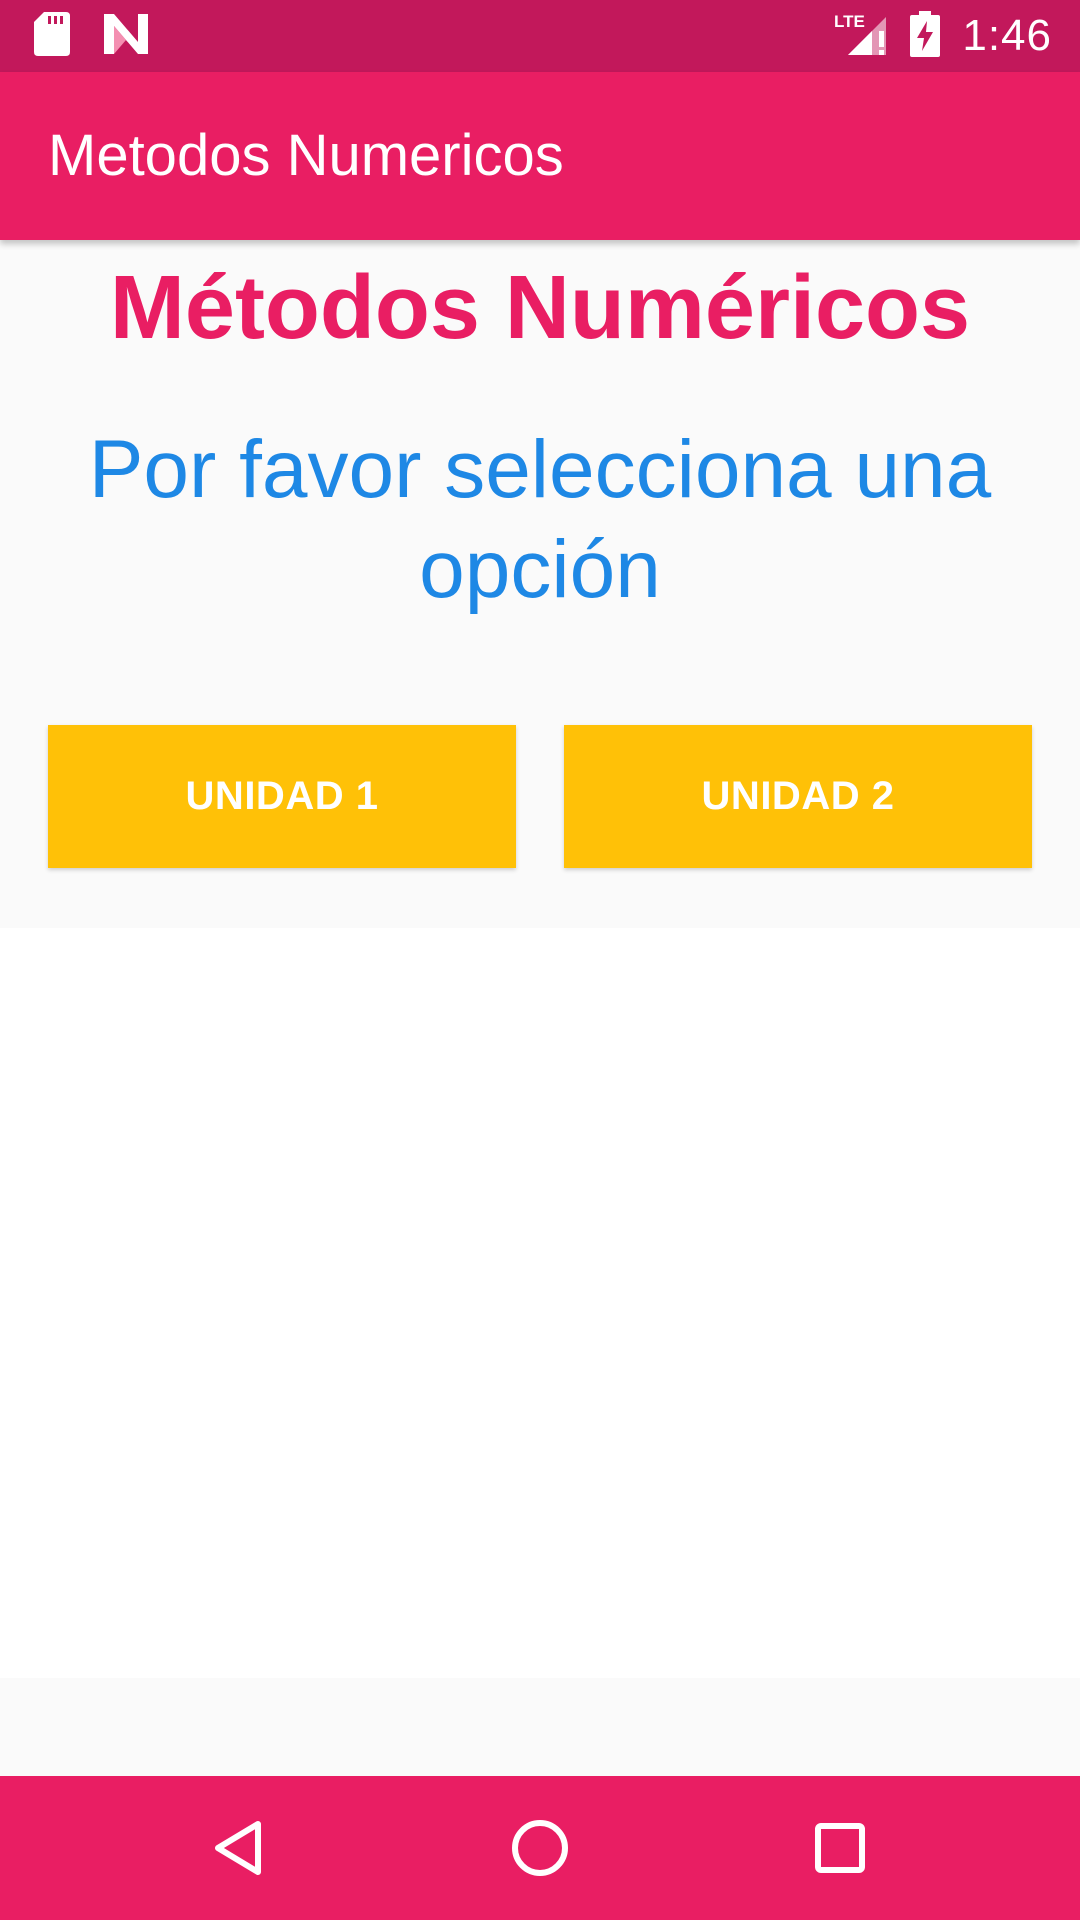 This screenshot has width=1080, height=1920. I want to click on recent-apps-button, so click(840, 1848).